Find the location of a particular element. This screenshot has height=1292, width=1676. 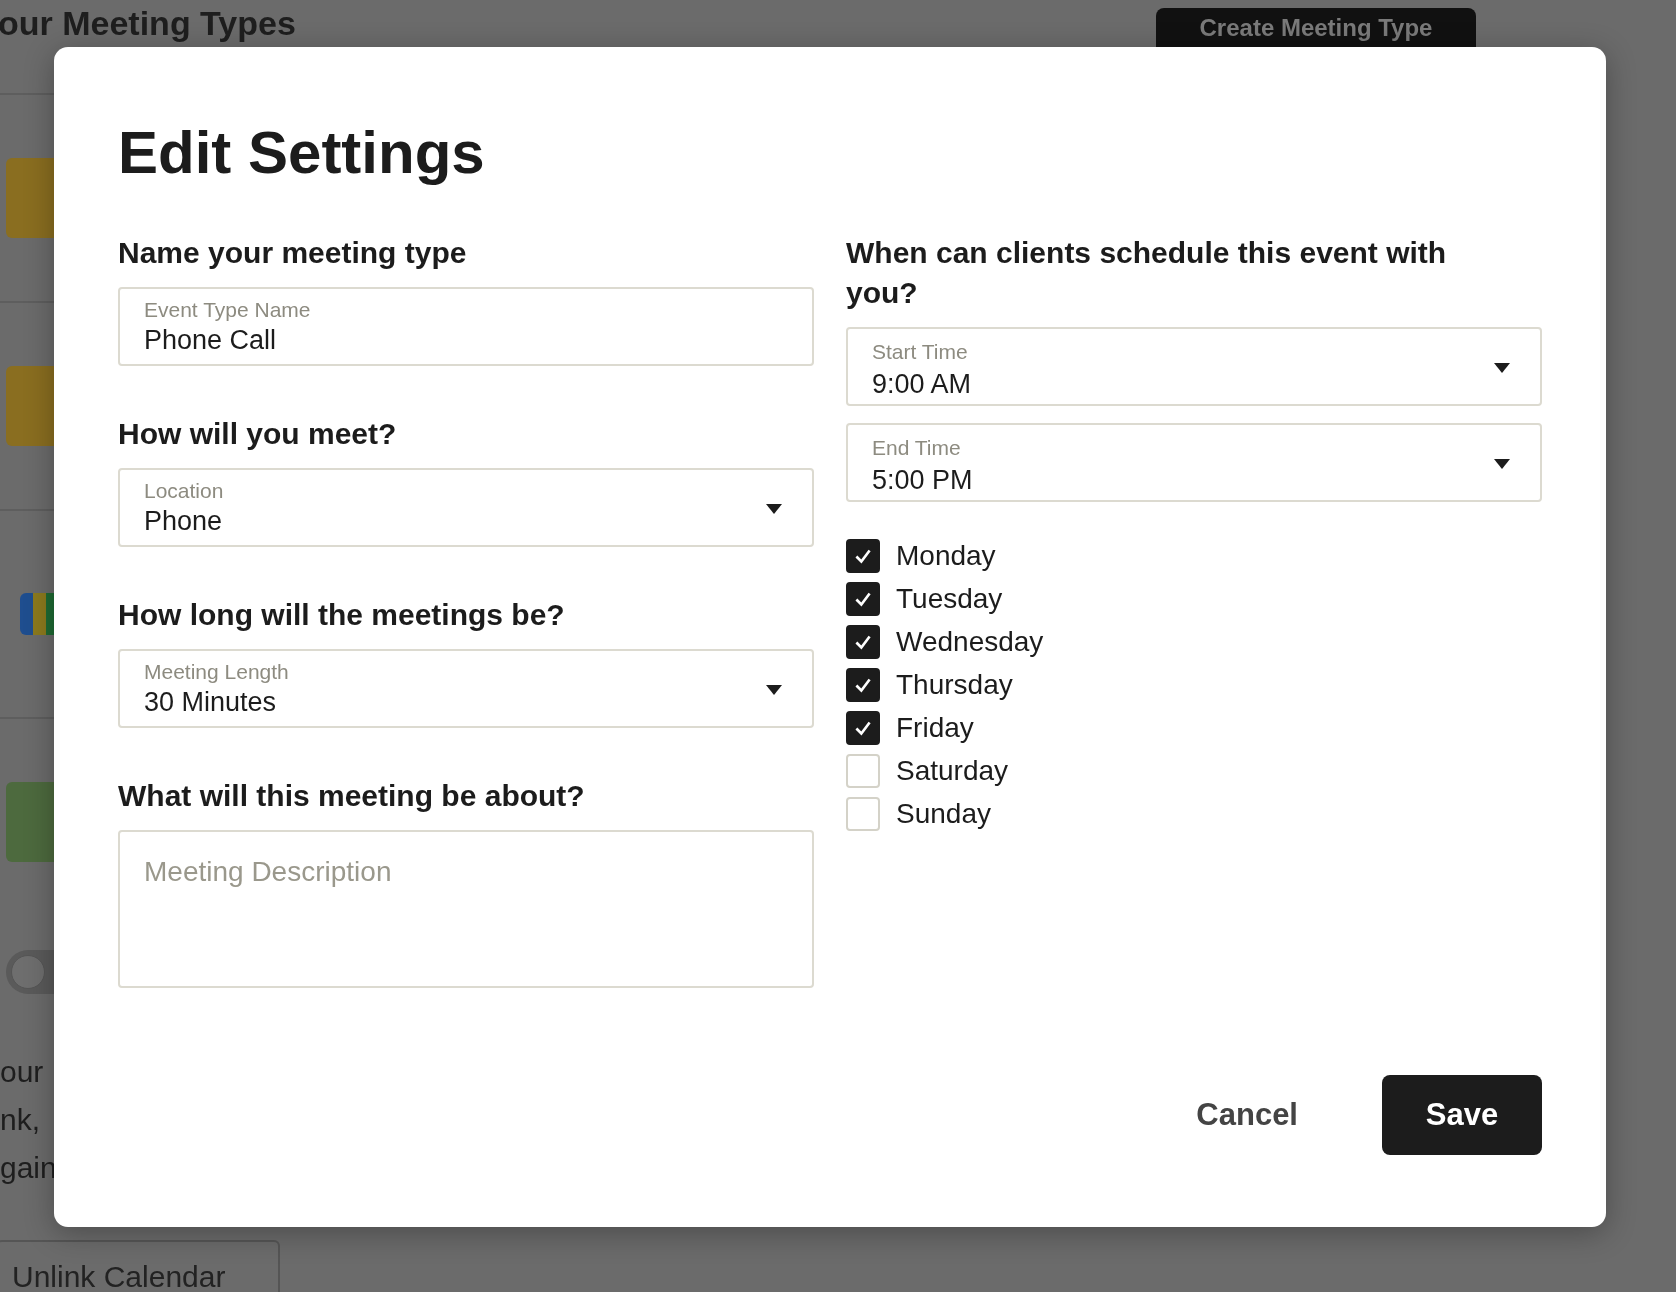

section-heading: What will this meeting be about? is located at coordinates (352, 796).